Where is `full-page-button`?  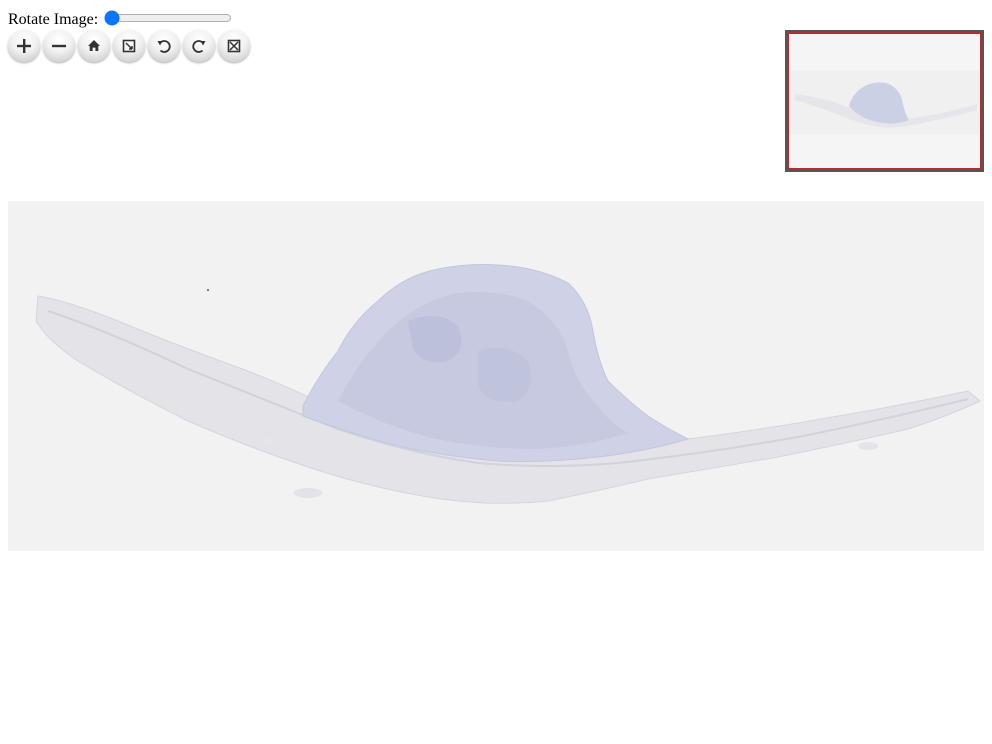
full-page-button is located at coordinates (129, 46).